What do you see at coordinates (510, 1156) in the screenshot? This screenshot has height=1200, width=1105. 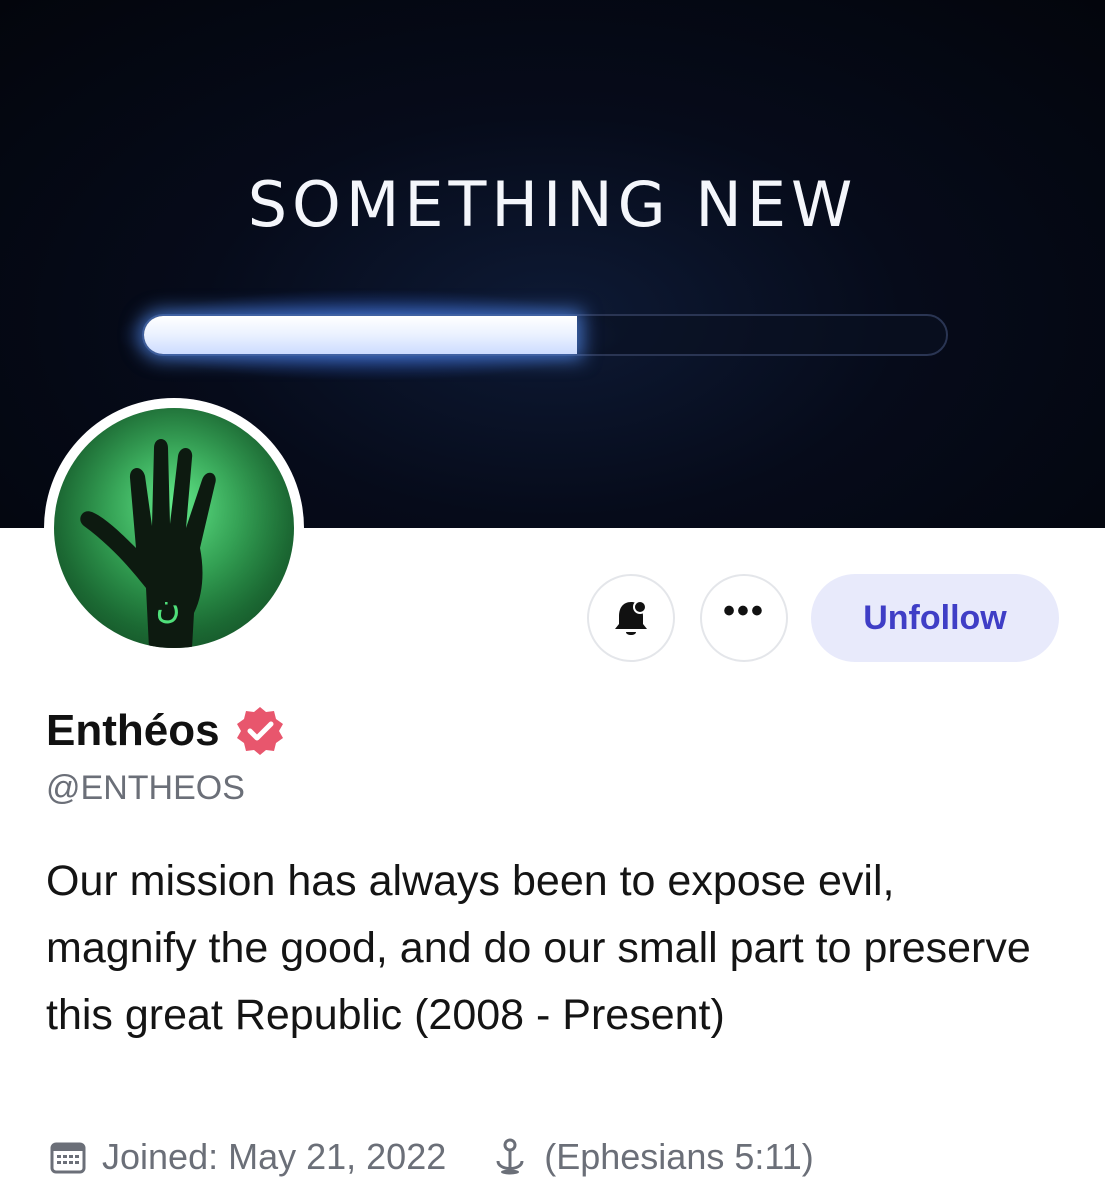 I see `location-pin-icon` at bounding box center [510, 1156].